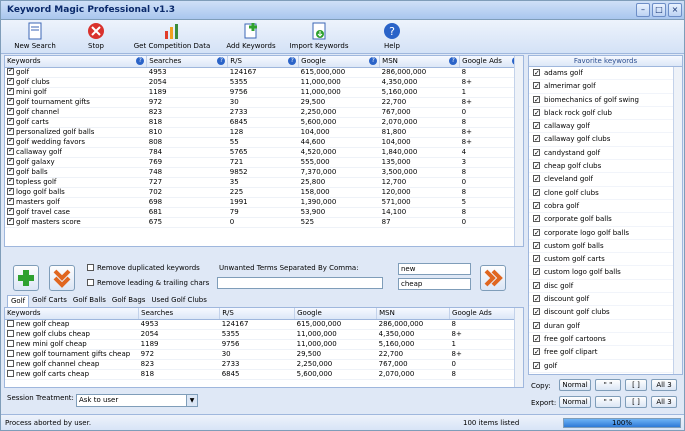 The image size is (685, 431). I want to click on favorite-item: cleveland golf, so click(605, 180).